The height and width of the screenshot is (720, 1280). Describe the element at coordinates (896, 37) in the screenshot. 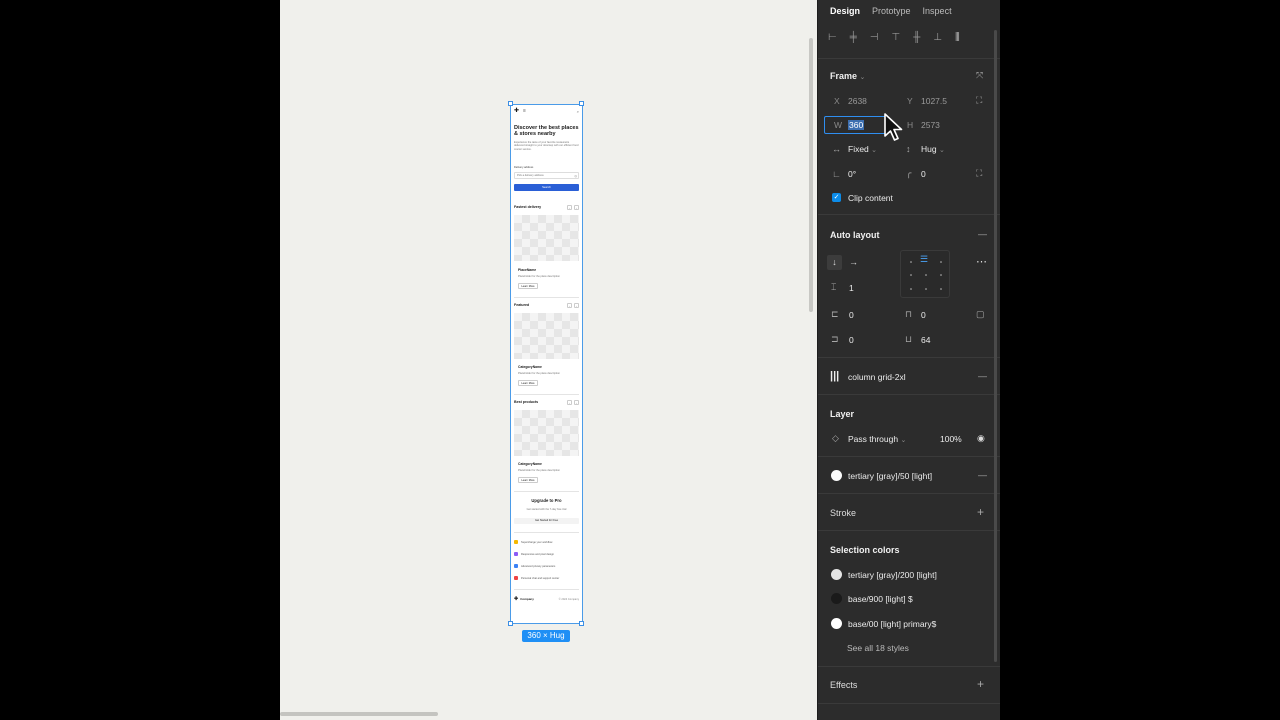

I see `align-top-icon: ⊤` at that location.